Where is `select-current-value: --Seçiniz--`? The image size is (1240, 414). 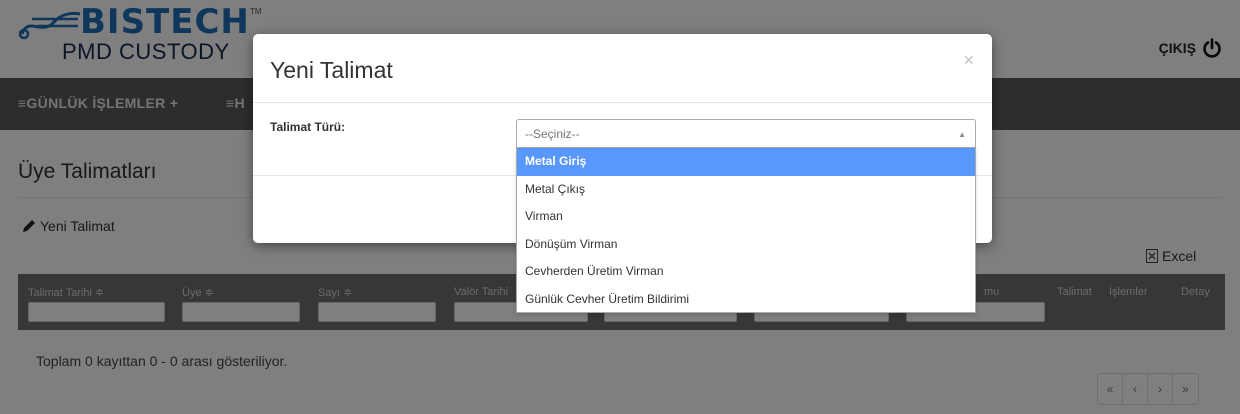
select-current-value: --Seçiniz-- is located at coordinates (552, 134).